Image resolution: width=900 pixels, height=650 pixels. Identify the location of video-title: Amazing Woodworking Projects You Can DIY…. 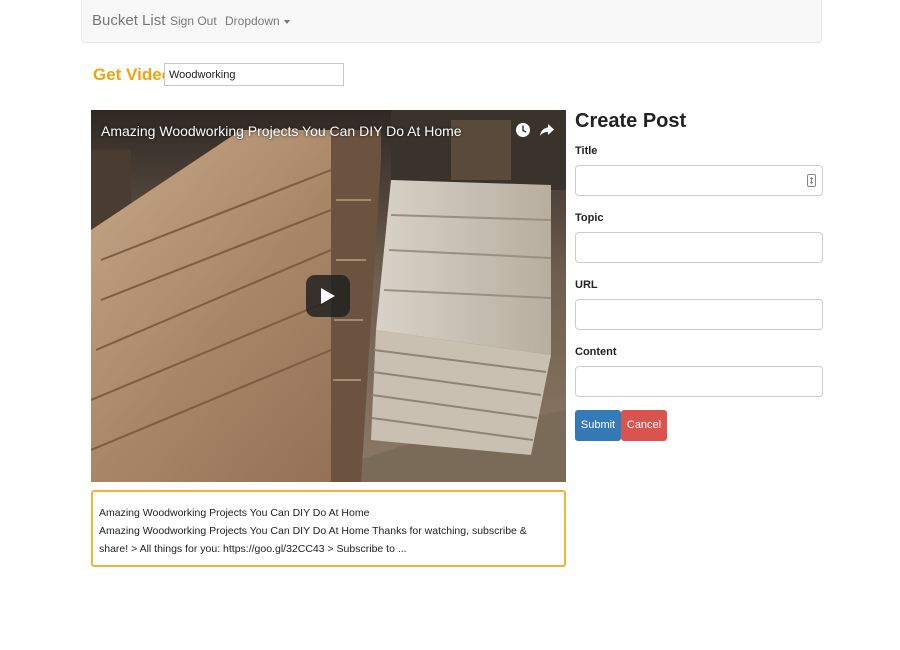
(281, 131).